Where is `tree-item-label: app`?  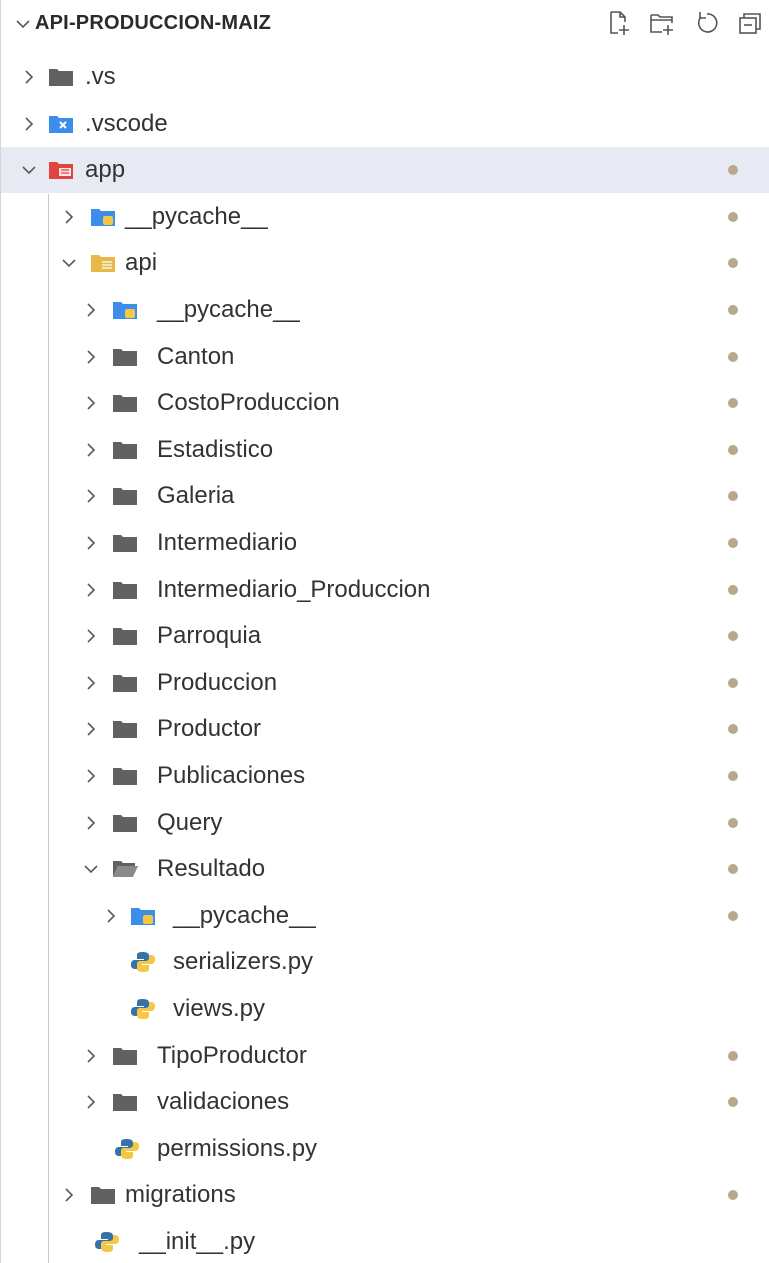
tree-item-label: app is located at coordinates (105, 170).